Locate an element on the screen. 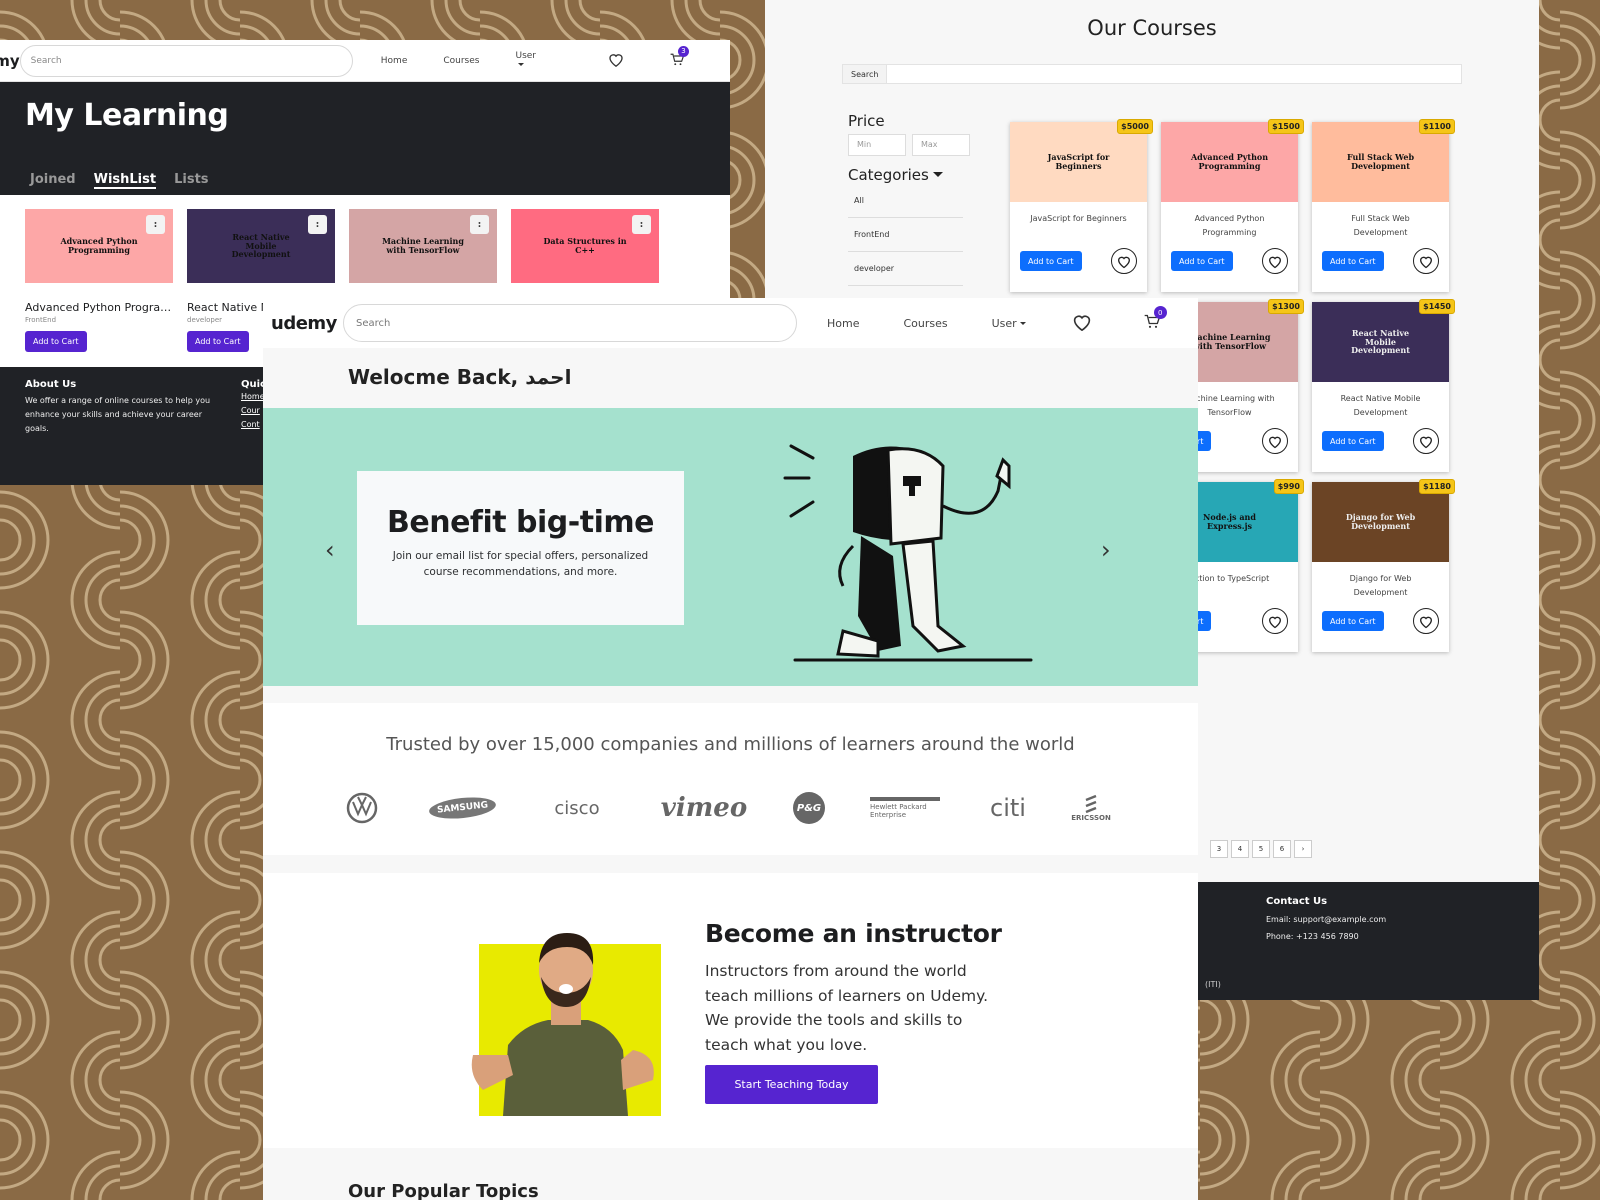 Image resolution: width=1600 pixels, height=1200 pixels. course-card-thumb-text: Advanced Python Programming is located at coordinates (1229, 161).